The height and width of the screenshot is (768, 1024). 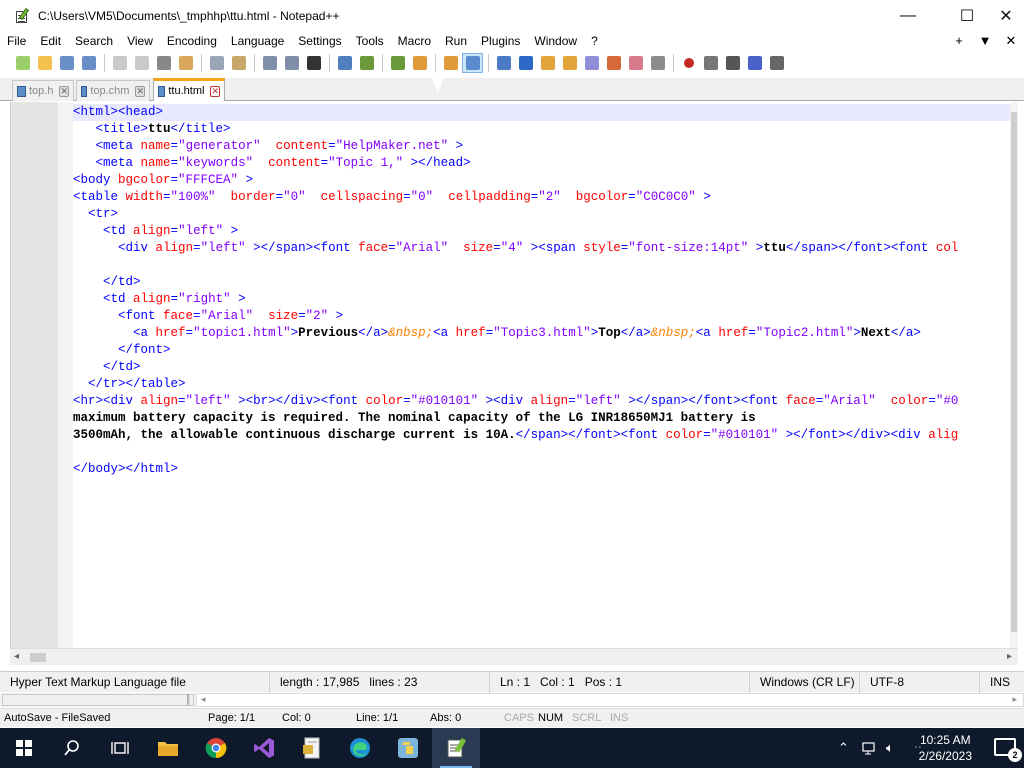 What do you see at coordinates (542, 452) in the screenshot?
I see `code-line: 21` at bounding box center [542, 452].